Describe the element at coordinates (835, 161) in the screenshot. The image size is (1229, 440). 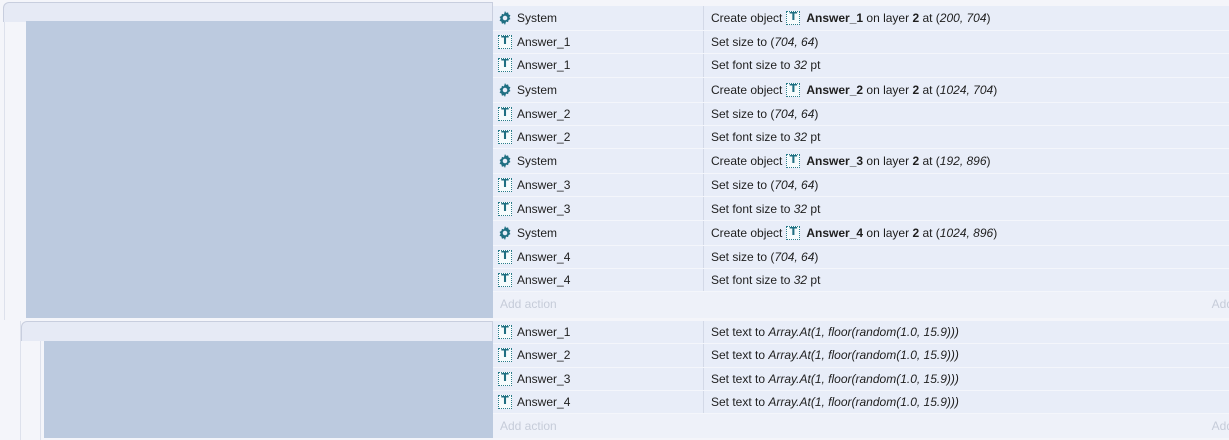
I see `action-param-bold: Answer_3` at that location.